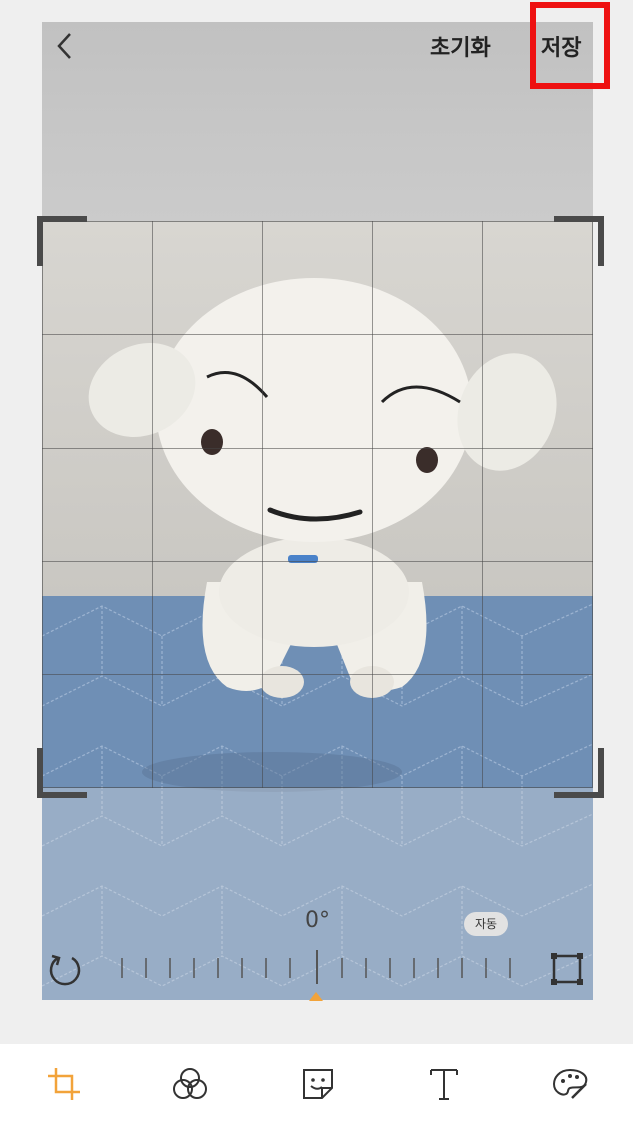 This screenshot has height=1129, width=633. I want to click on filter-icon, so click(190, 1083).